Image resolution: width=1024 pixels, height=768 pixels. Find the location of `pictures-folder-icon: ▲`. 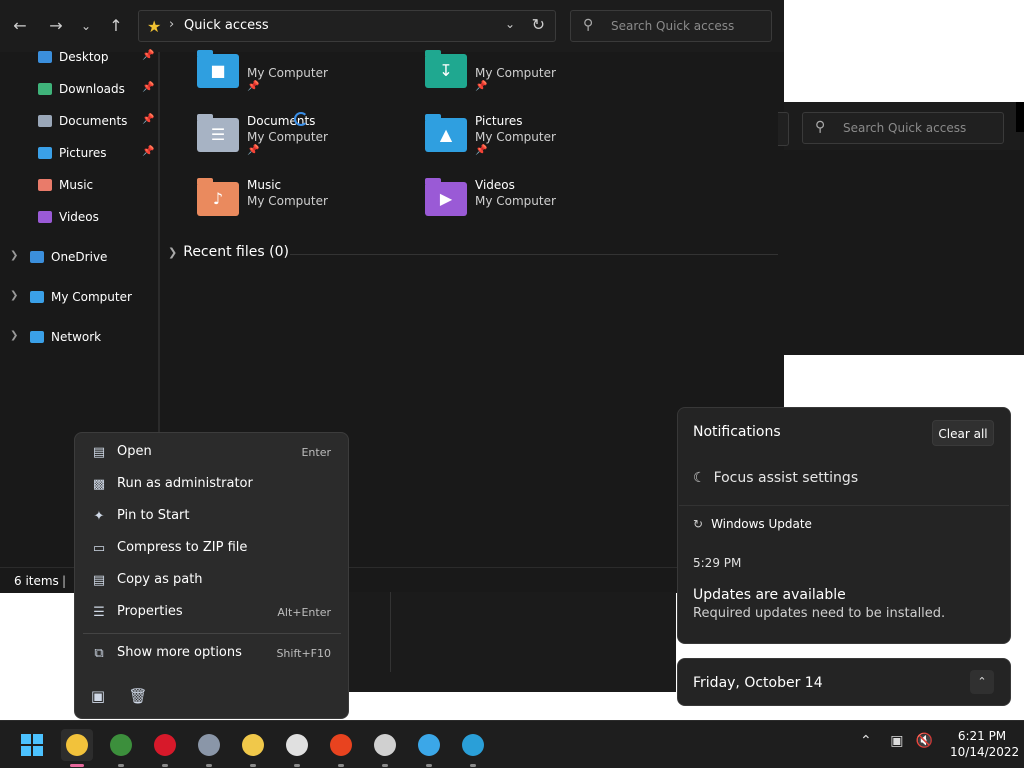

pictures-folder-icon: ▲ is located at coordinates (446, 133).